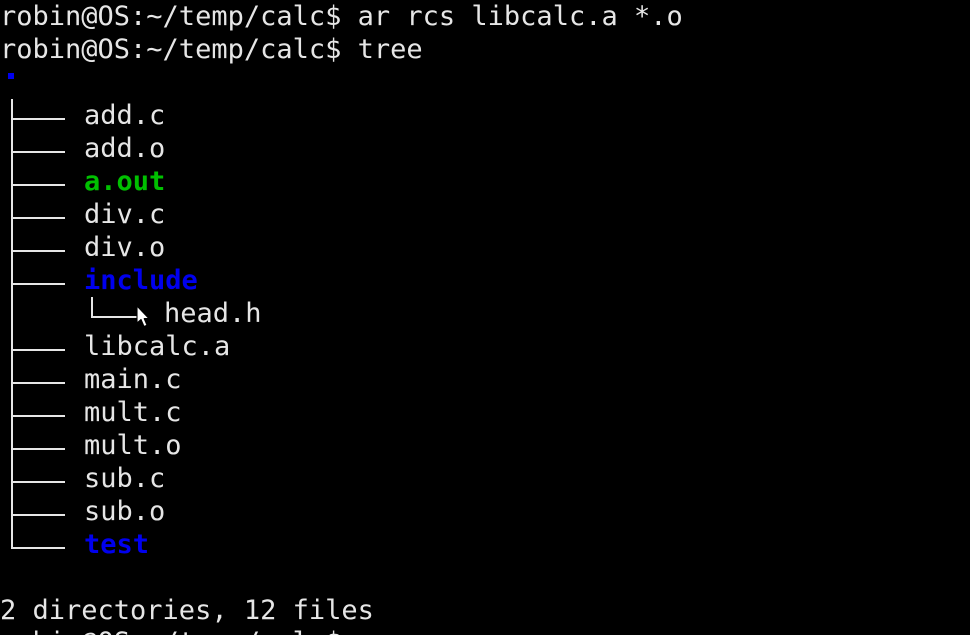 This screenshot has width=970, height=635. What do you see at coordinates (485, 181) in the screenshot?
I see `tree-row: a.out` at bounding box center [485, 181].